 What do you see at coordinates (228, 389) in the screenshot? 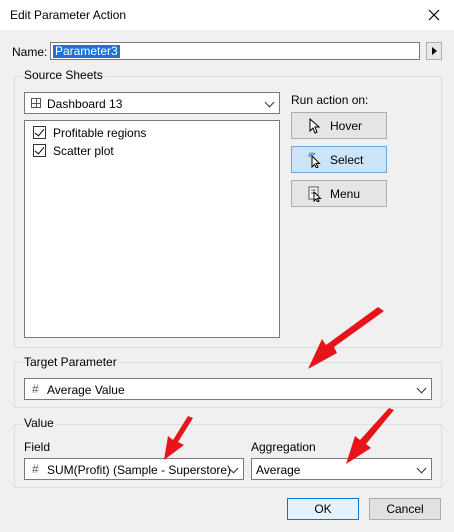
I see `target-parameter-select: # Average Value` at bounding box center [228, 389].